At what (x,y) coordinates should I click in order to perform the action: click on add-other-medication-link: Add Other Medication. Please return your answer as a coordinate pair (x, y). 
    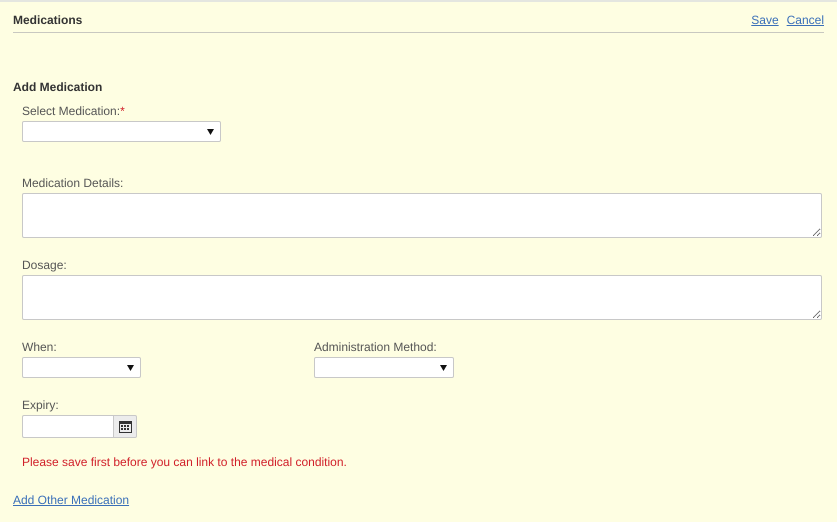
    Looking at the image, I should click on (71, 500).